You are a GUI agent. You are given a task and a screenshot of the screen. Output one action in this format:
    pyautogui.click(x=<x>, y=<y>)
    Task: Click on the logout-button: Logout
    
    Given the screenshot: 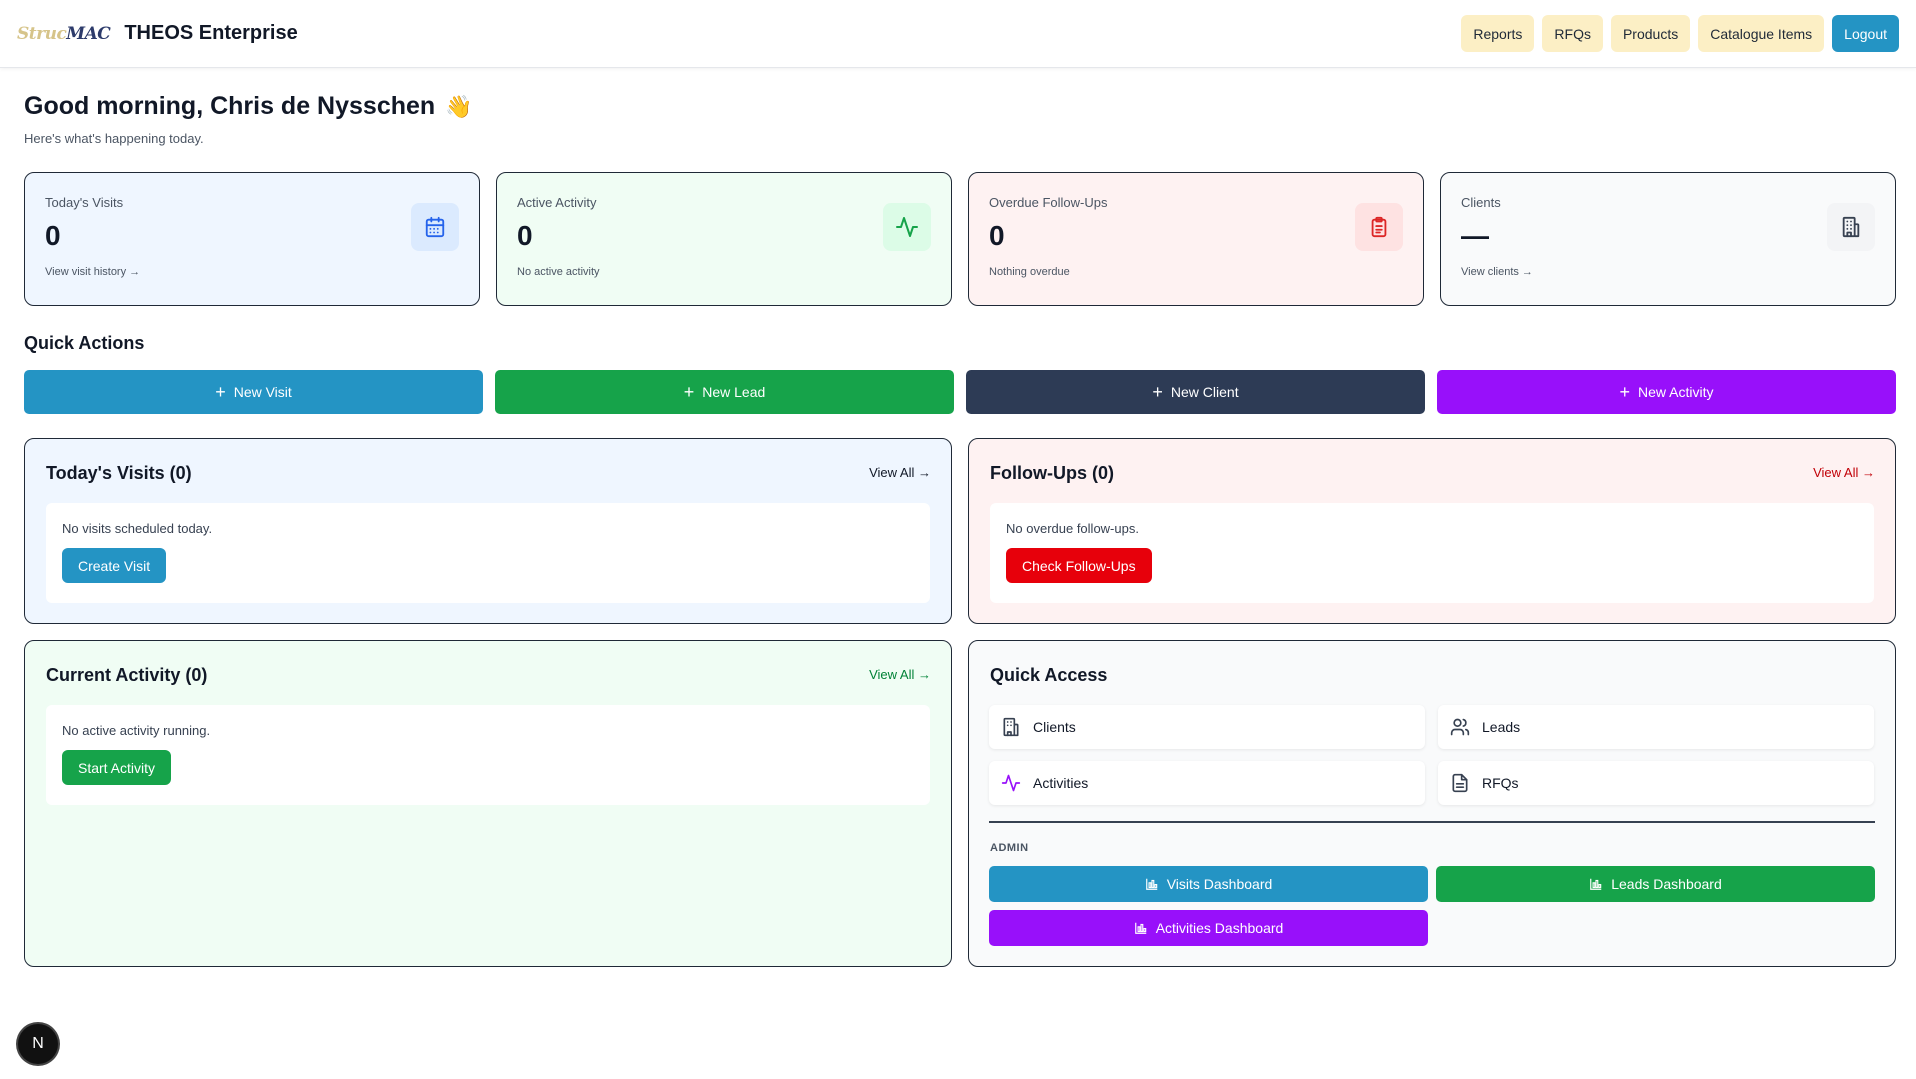 What is the action you would take?
    pyautogui.click(x=1865, y=33)
    